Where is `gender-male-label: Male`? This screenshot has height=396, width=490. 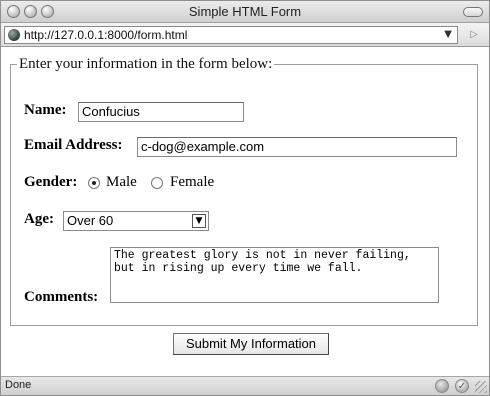 gender-male-label: Male is located at coordinates (121, 182).